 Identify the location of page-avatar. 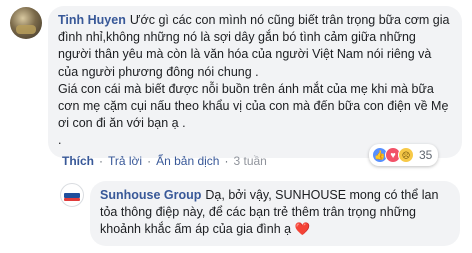
(72, 195).